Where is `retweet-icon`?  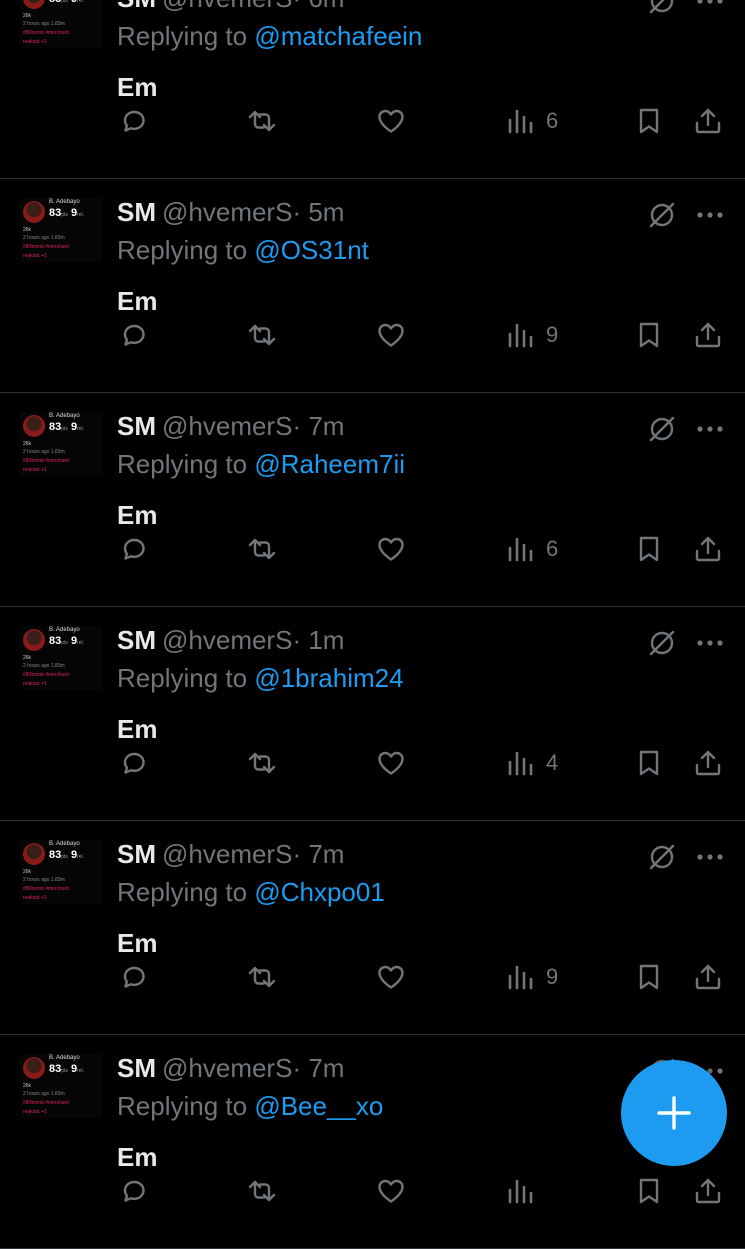
retweet-icon is located at coordinates (262, 977).